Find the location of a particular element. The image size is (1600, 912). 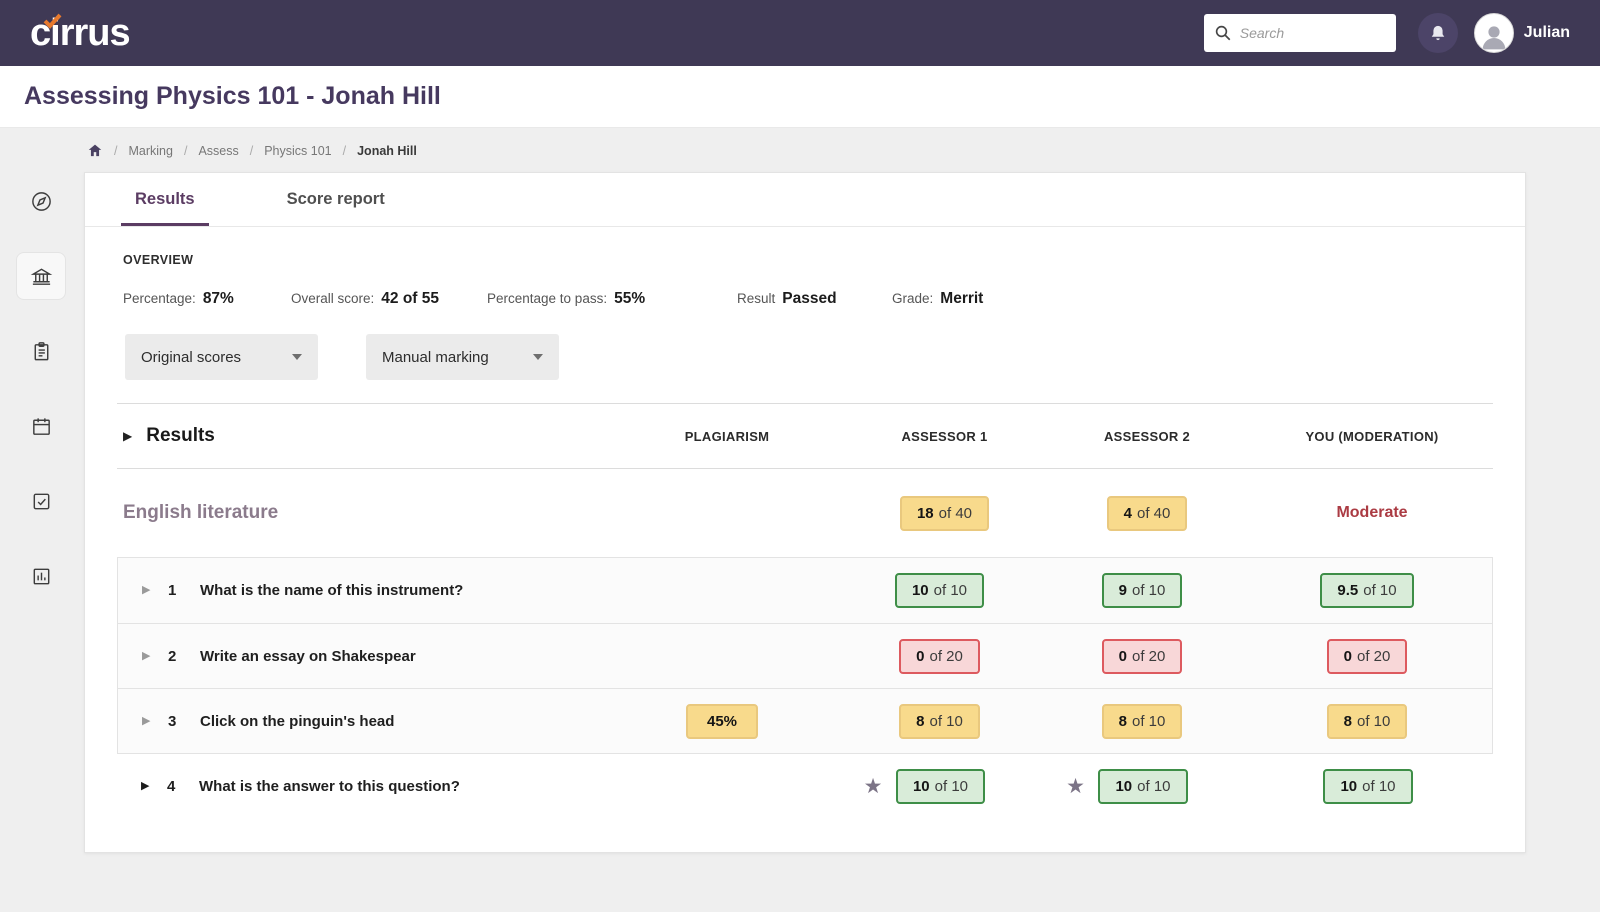

stat-percentage-to-pass: Percentage to pass: 55% is located at coordinates (612, 299).